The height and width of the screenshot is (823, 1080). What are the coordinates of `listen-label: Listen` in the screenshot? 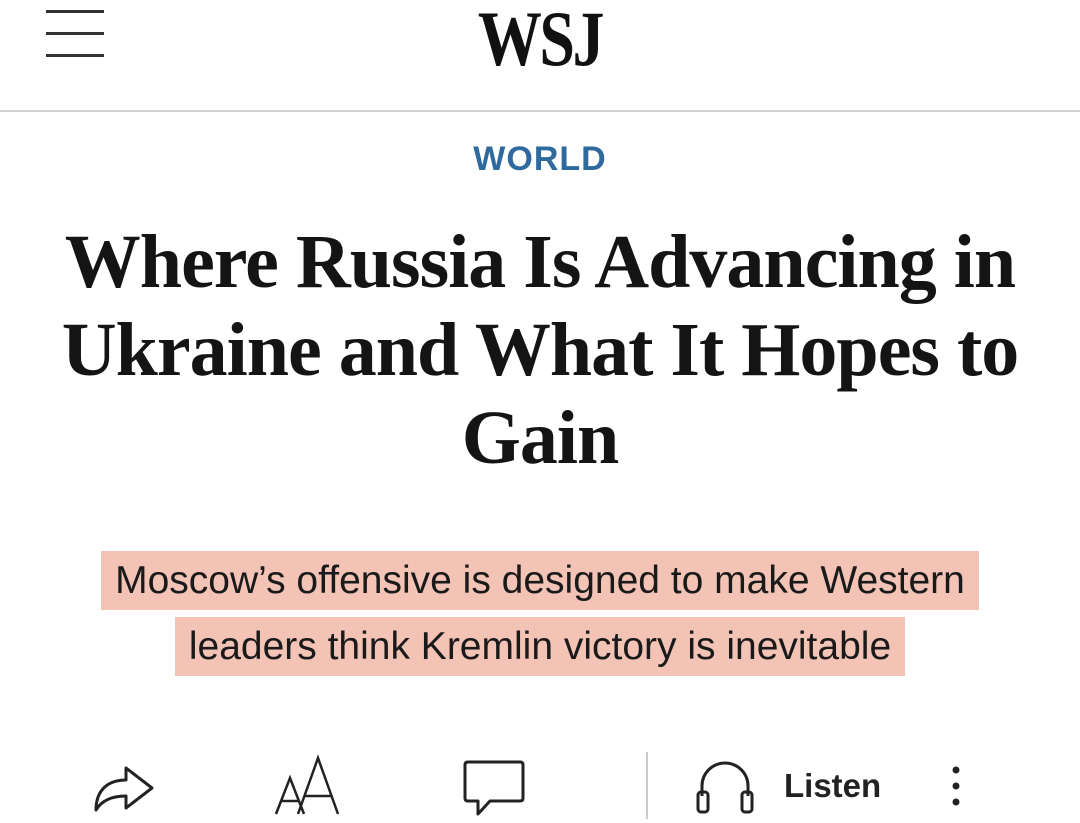 It's located at (832, 786).